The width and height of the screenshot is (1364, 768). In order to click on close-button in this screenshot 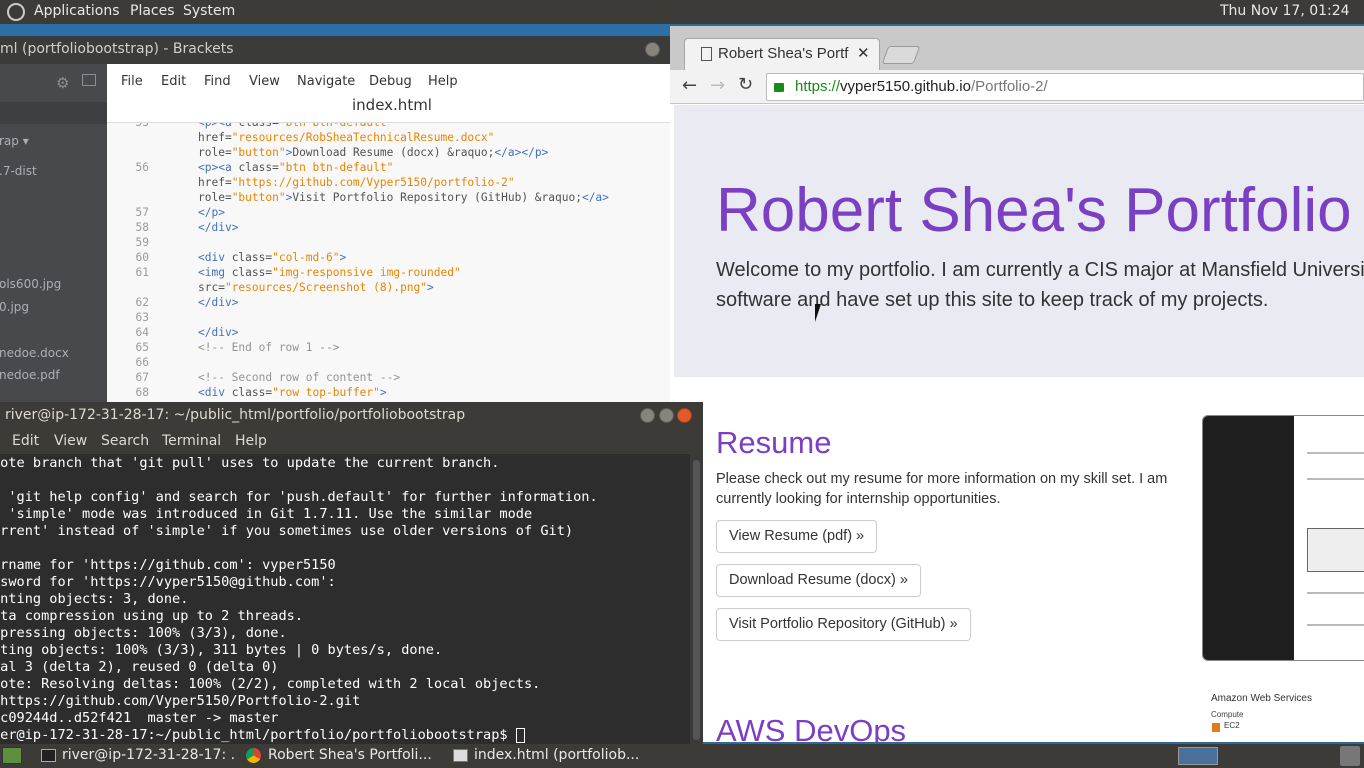, I will do `click(684, 415)`.